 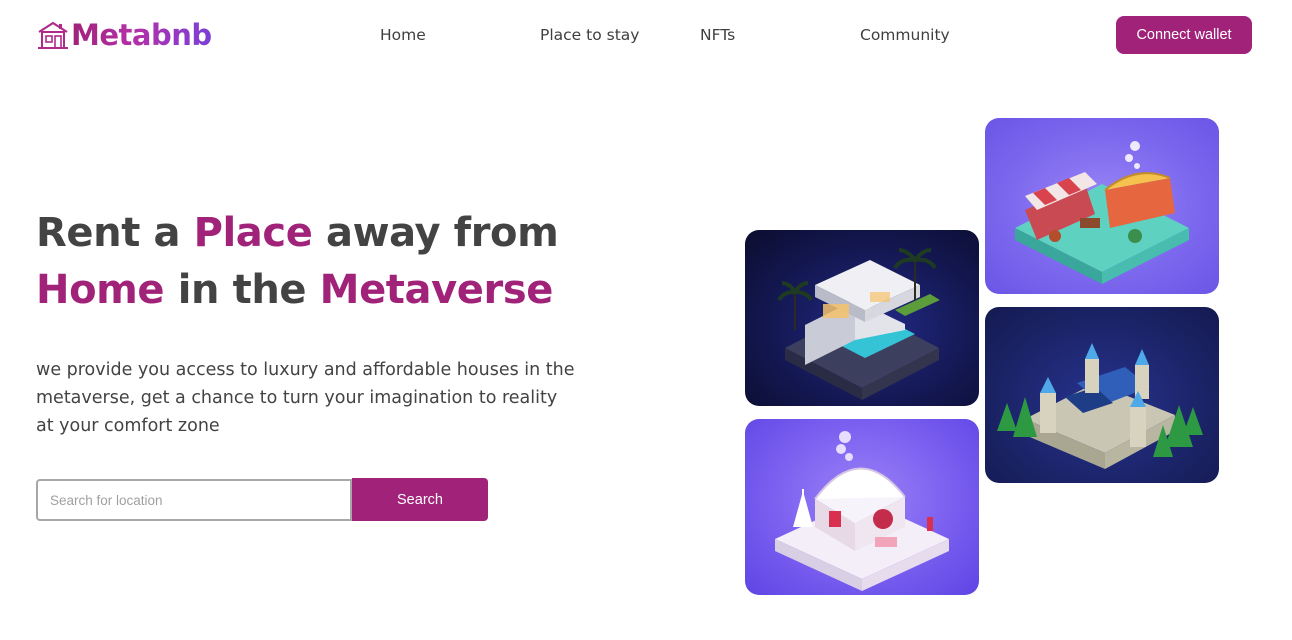 I want to click on search-location-input, so click(x=194, y=500).